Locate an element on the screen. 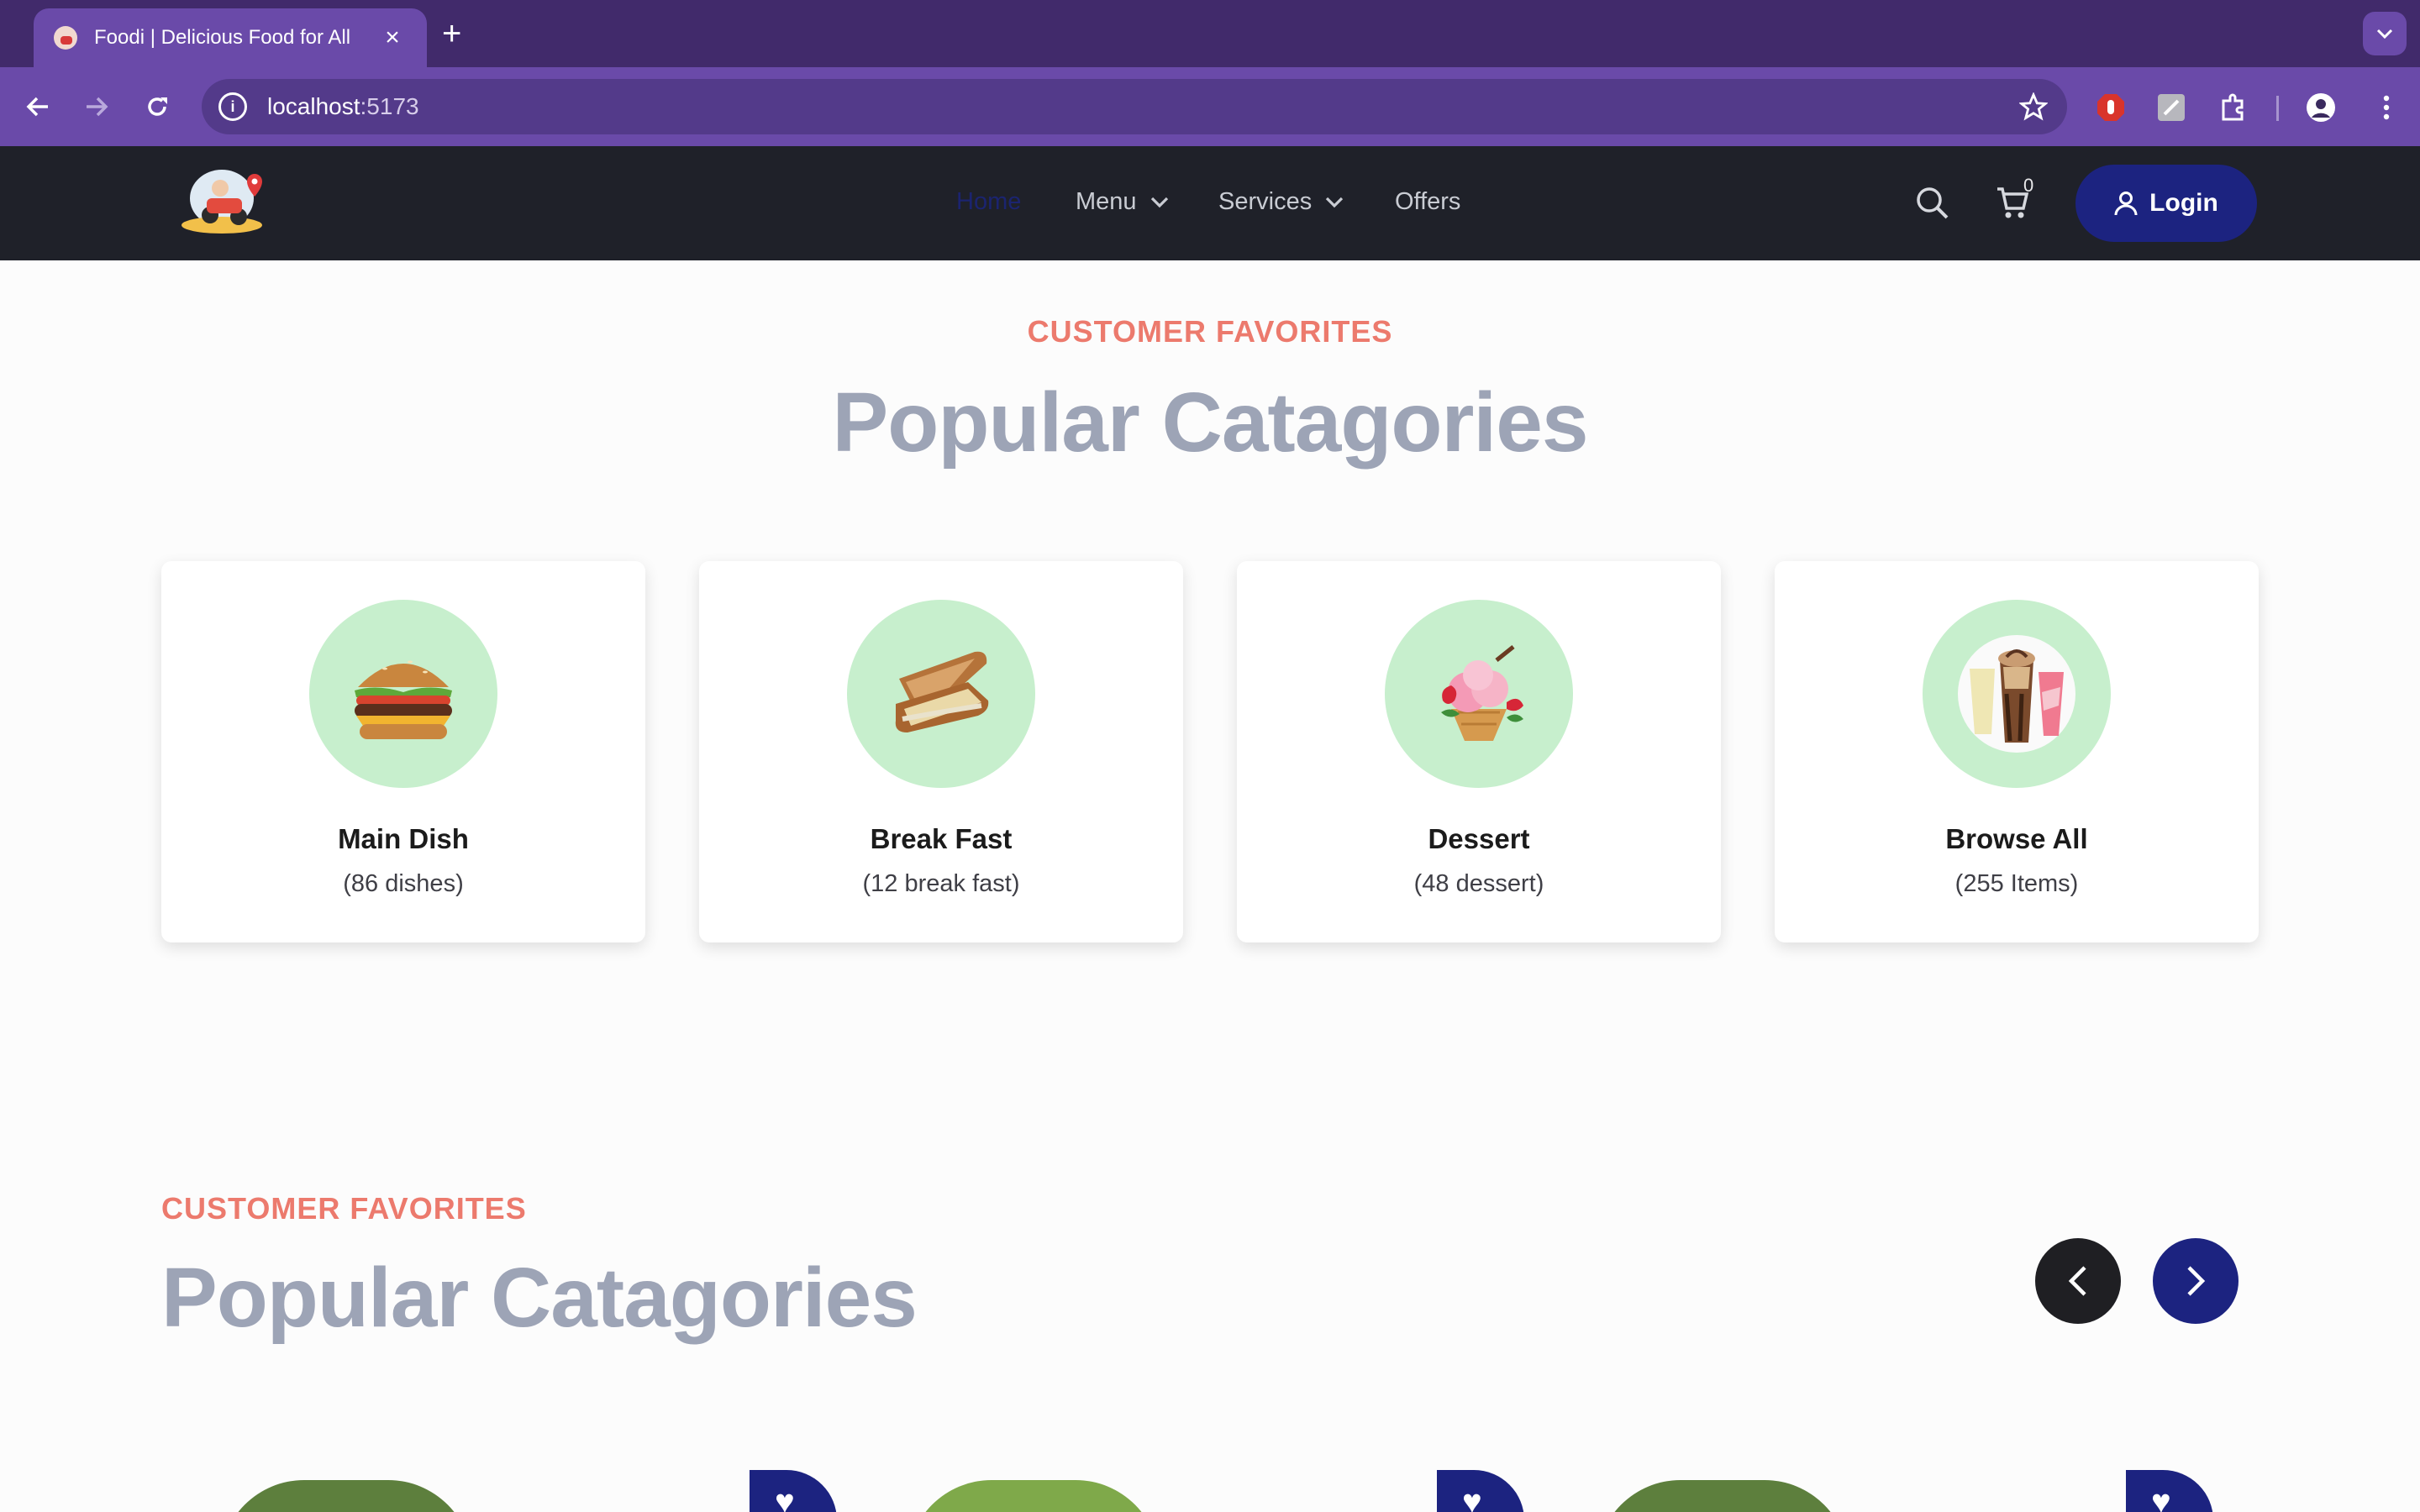  address-bar: i localhost:5173 is located at coordinates (1134, 106).